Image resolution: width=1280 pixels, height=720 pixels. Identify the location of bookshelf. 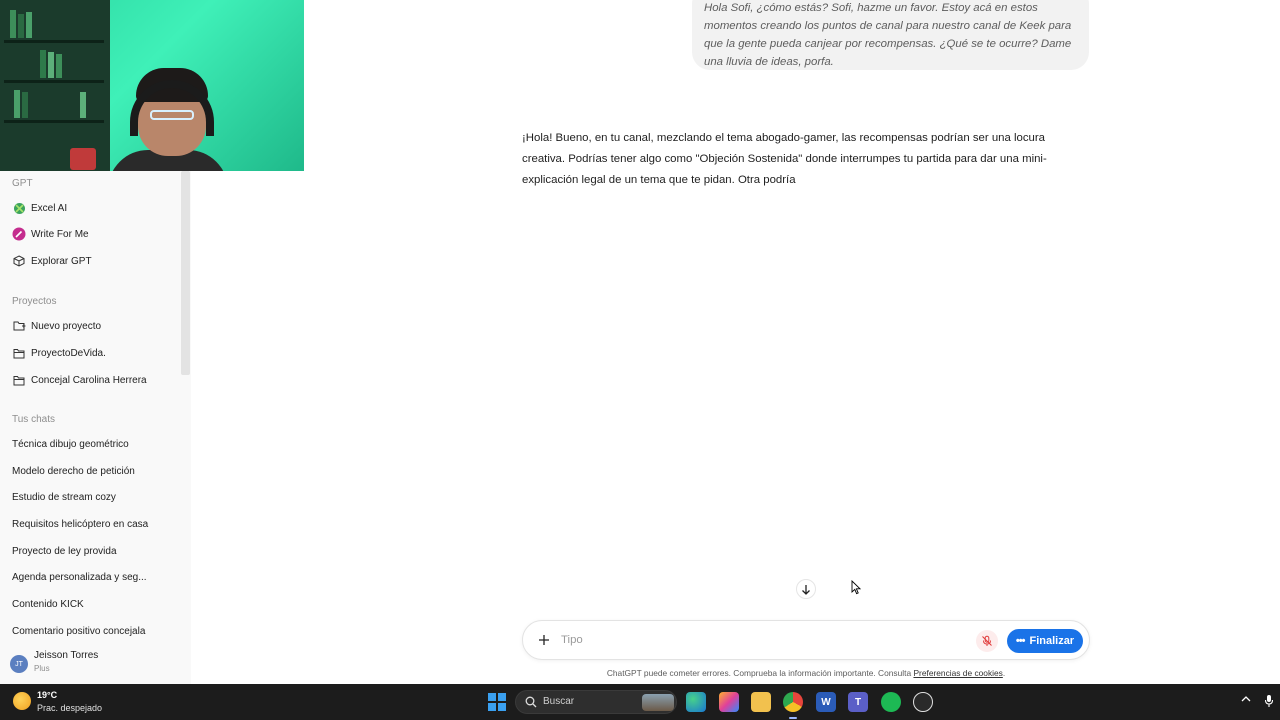
(55, 85).